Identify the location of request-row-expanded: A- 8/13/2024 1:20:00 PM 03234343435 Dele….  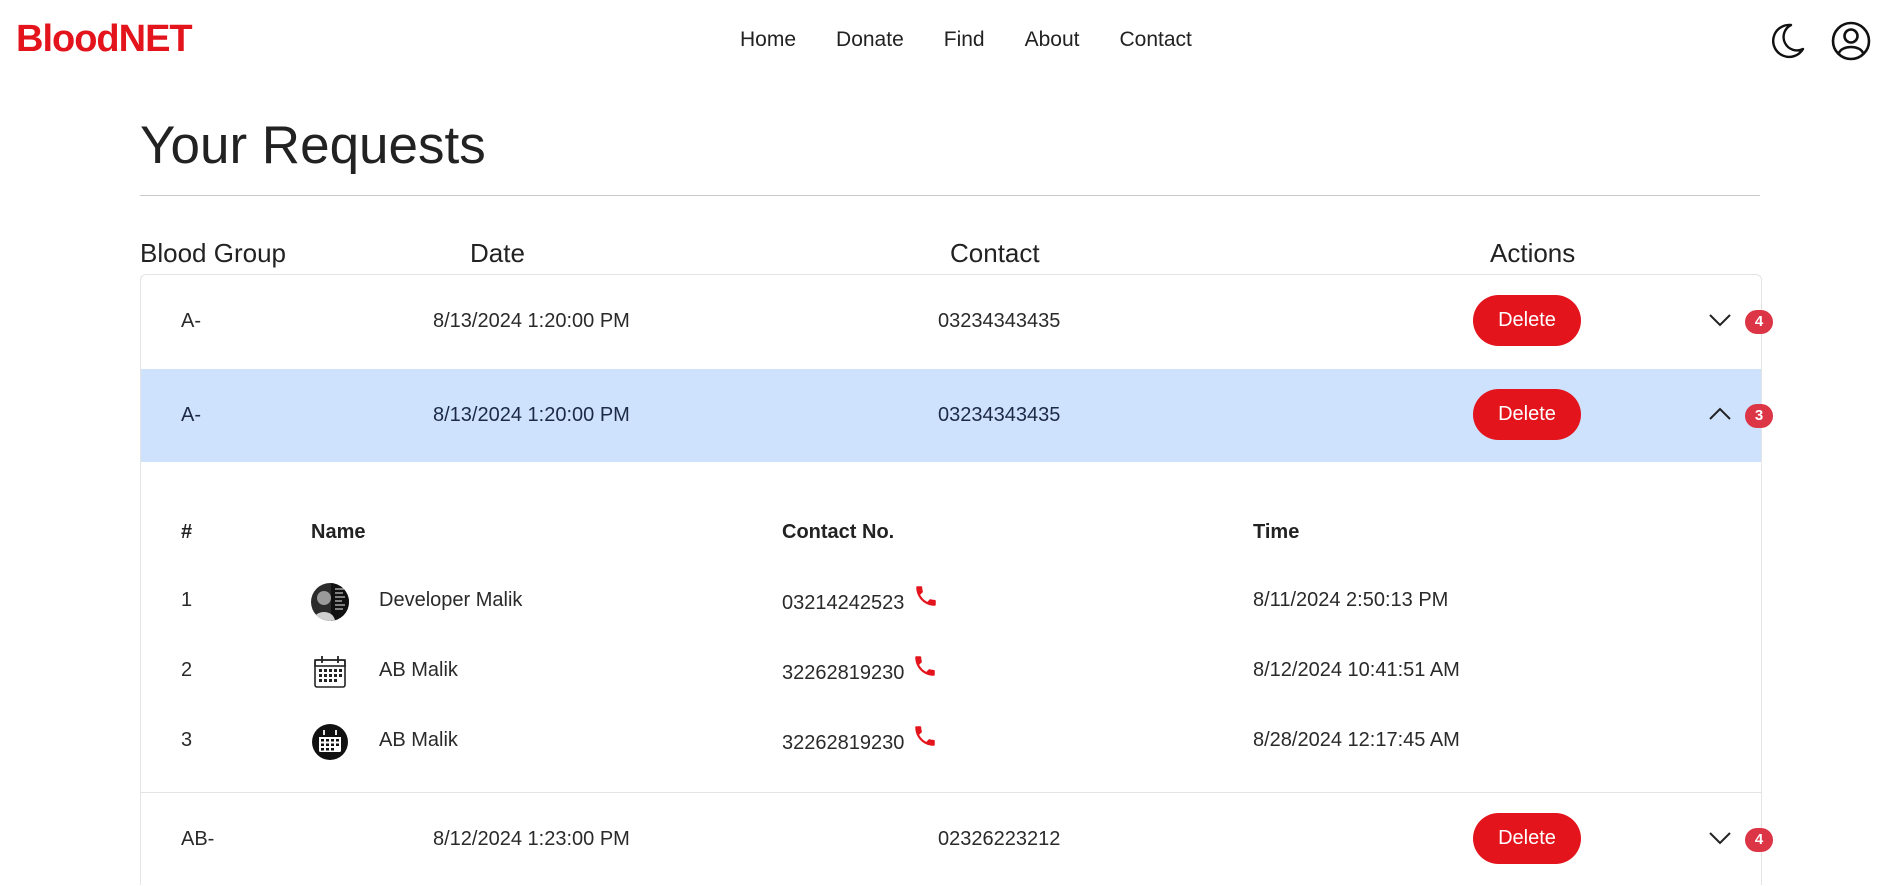
(957, 415).